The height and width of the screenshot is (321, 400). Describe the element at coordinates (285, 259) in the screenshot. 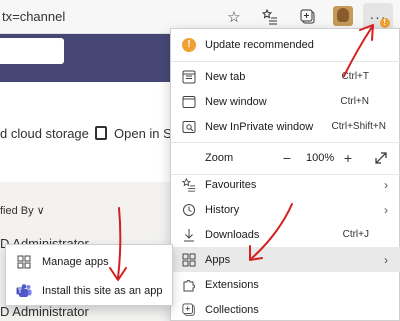

I see `menu-item-apps: Apps ›` at that location.